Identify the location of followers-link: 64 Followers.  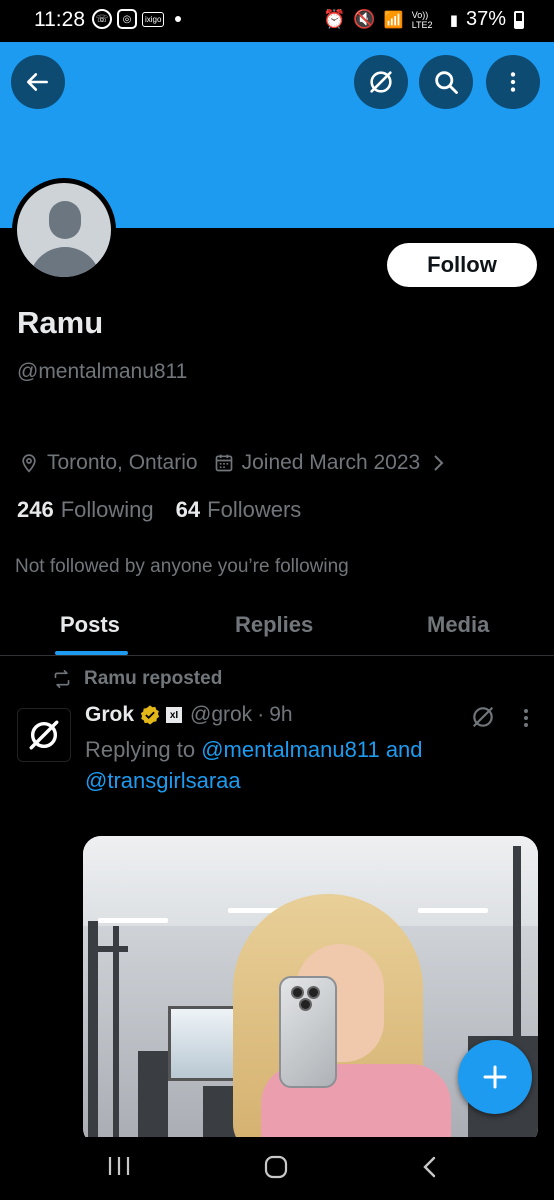
(239, 510).